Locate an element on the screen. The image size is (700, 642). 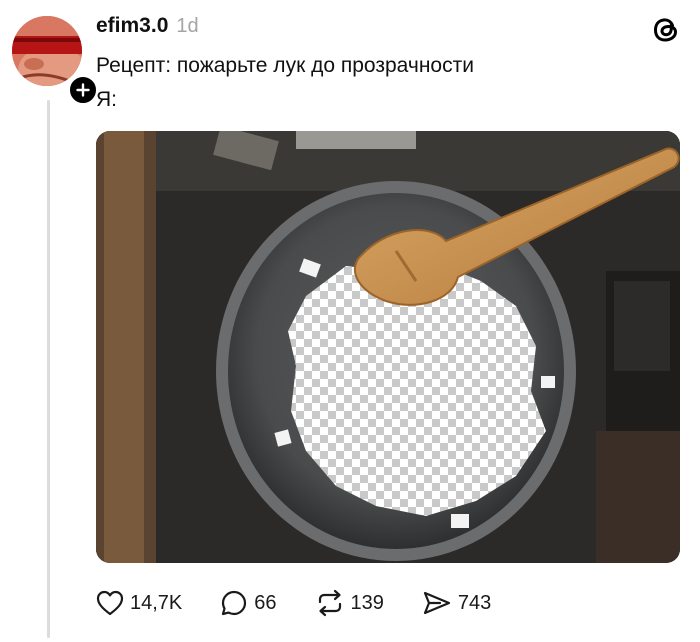
repost-count: 139 is located at coordinates (367, 602).